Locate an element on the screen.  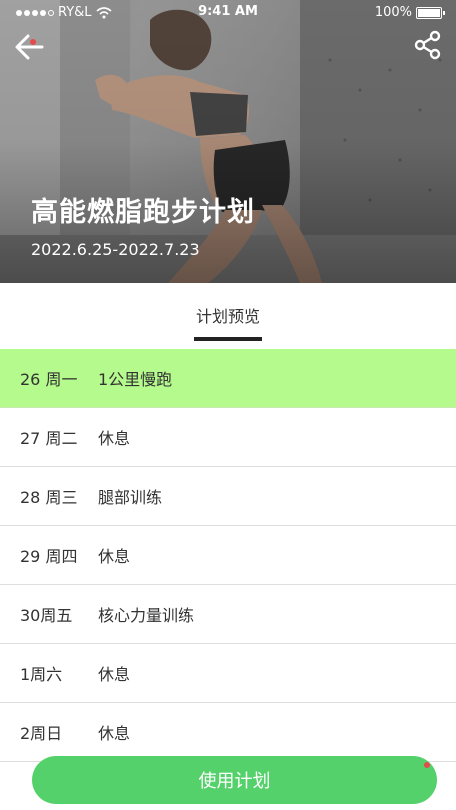
schedule-row: 30周五 核心力量训练 is located at coordinates (228, 614).